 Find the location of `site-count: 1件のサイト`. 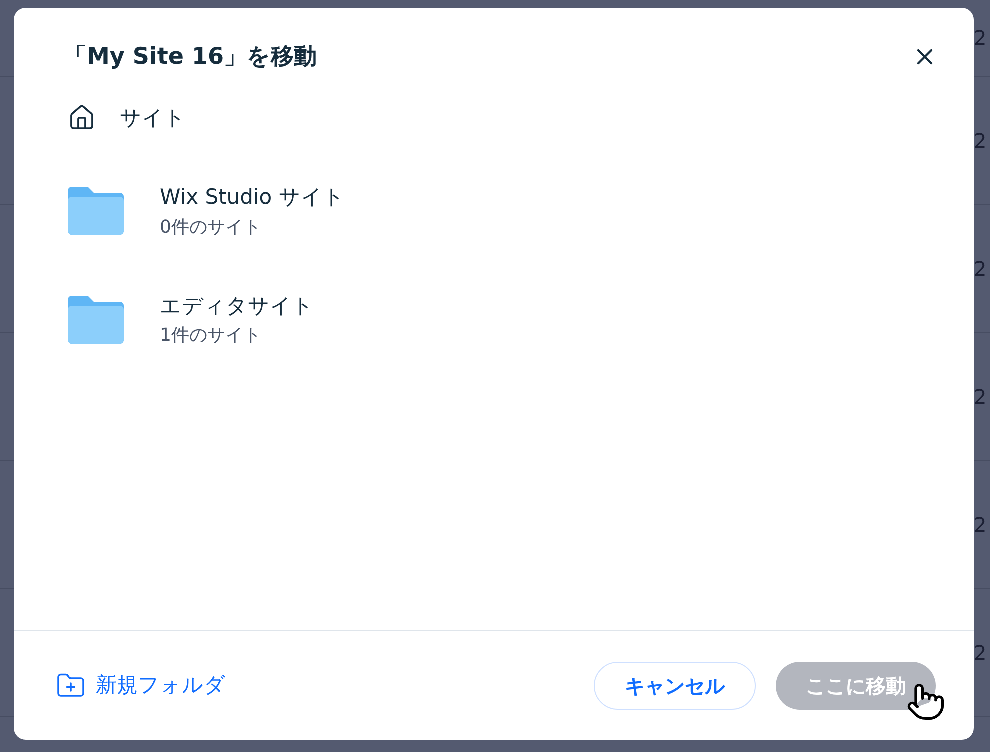

site-count: 1件のサイト is located at coordinates (211, 336).